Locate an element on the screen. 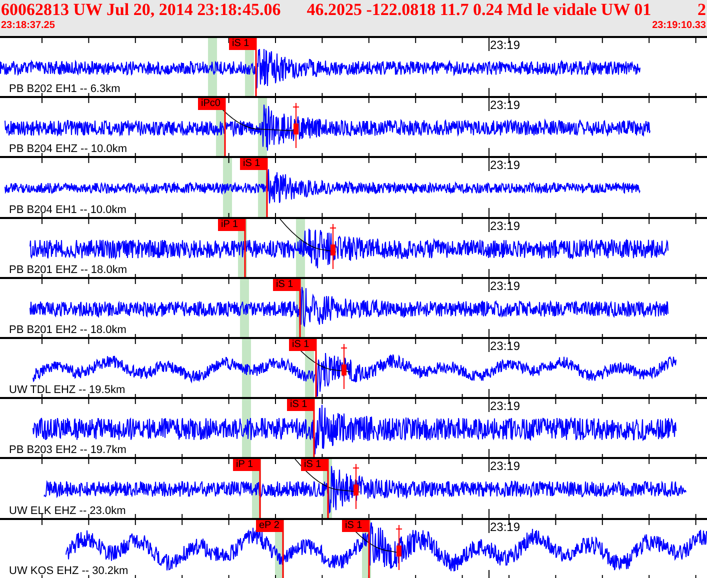 The height and width of the screenshot is (578, 707). pick-flag: eP 2 is located at coordinates (269, 526).